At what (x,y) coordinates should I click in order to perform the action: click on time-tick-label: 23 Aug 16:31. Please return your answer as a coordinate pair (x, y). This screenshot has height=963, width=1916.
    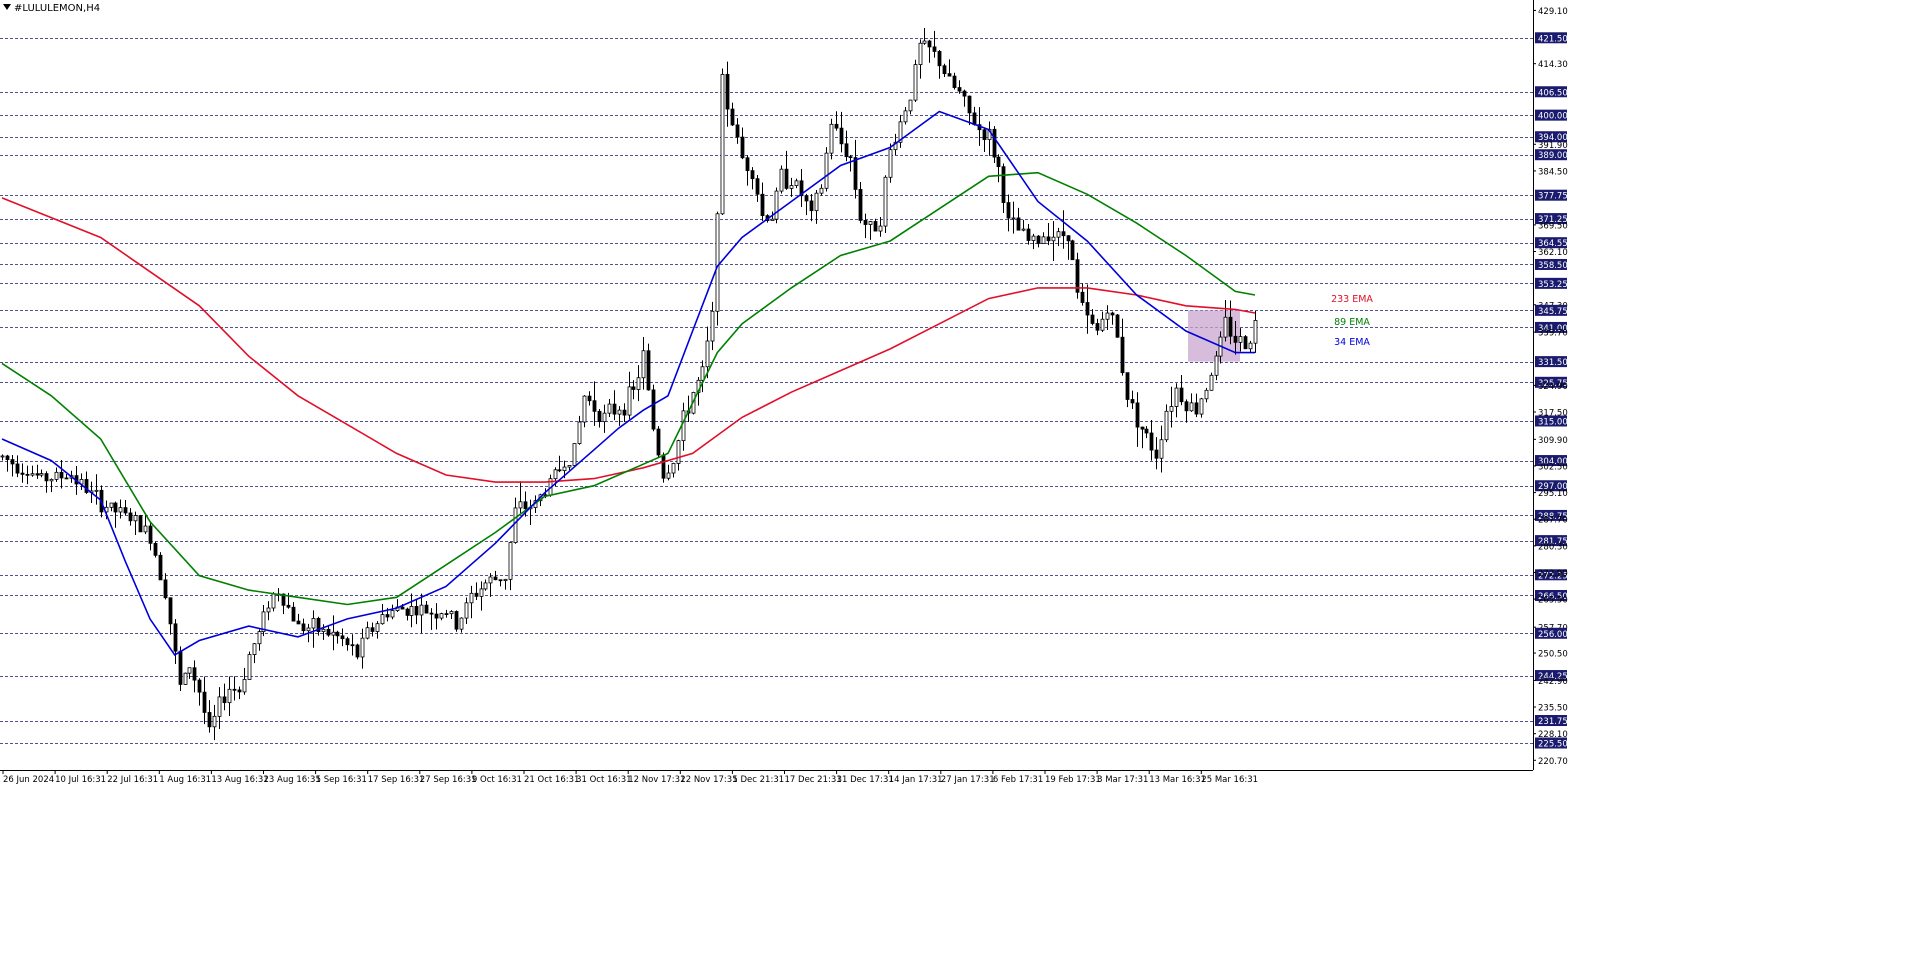
    Looking at the image, I should click on (292, 780).